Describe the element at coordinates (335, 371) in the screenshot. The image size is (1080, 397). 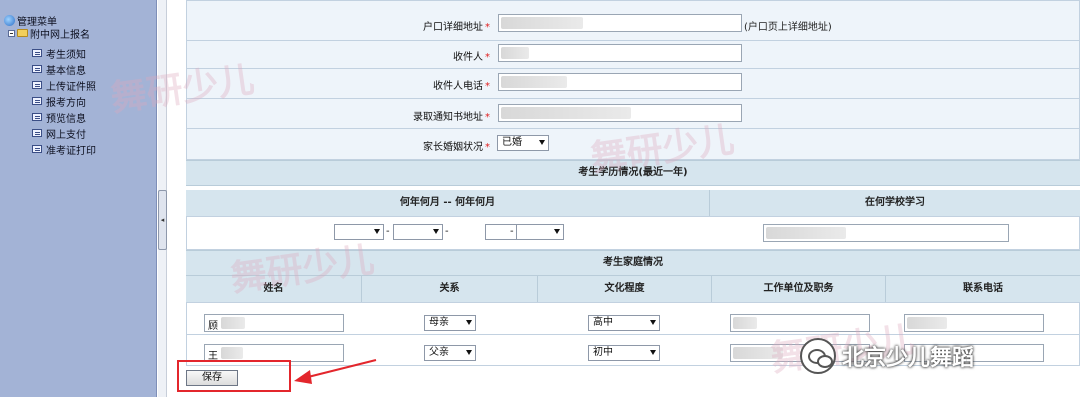
I see `annotation-arrow-icon` at that location.